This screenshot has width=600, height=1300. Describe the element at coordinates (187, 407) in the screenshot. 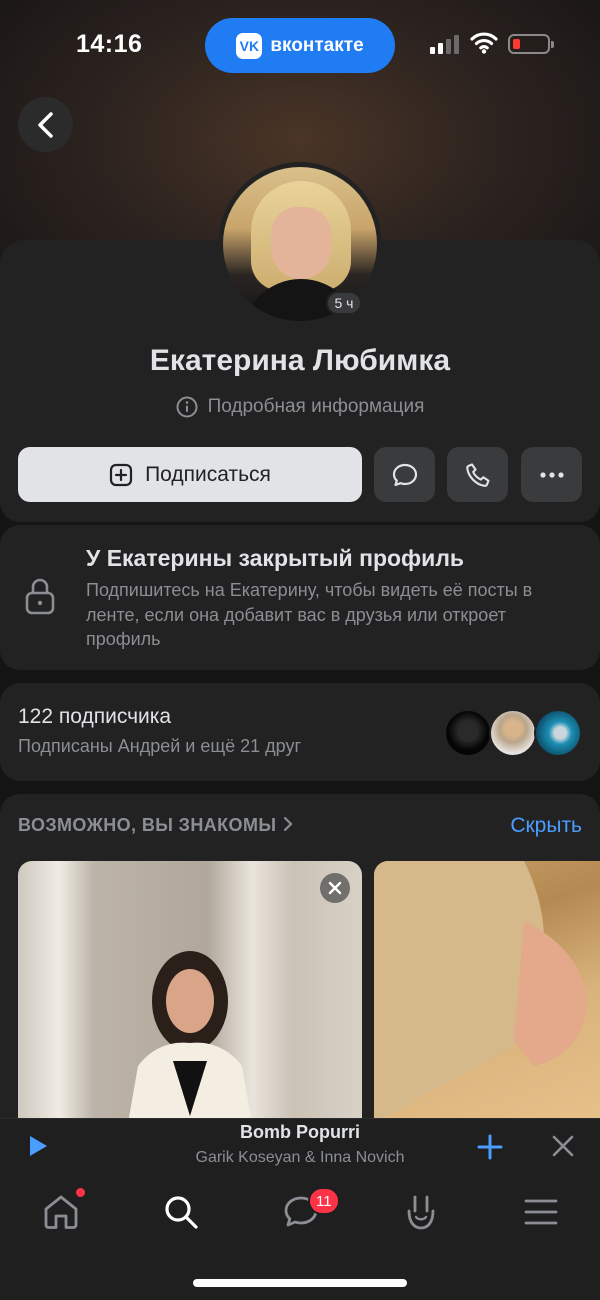

I see `info-icon` at that location.